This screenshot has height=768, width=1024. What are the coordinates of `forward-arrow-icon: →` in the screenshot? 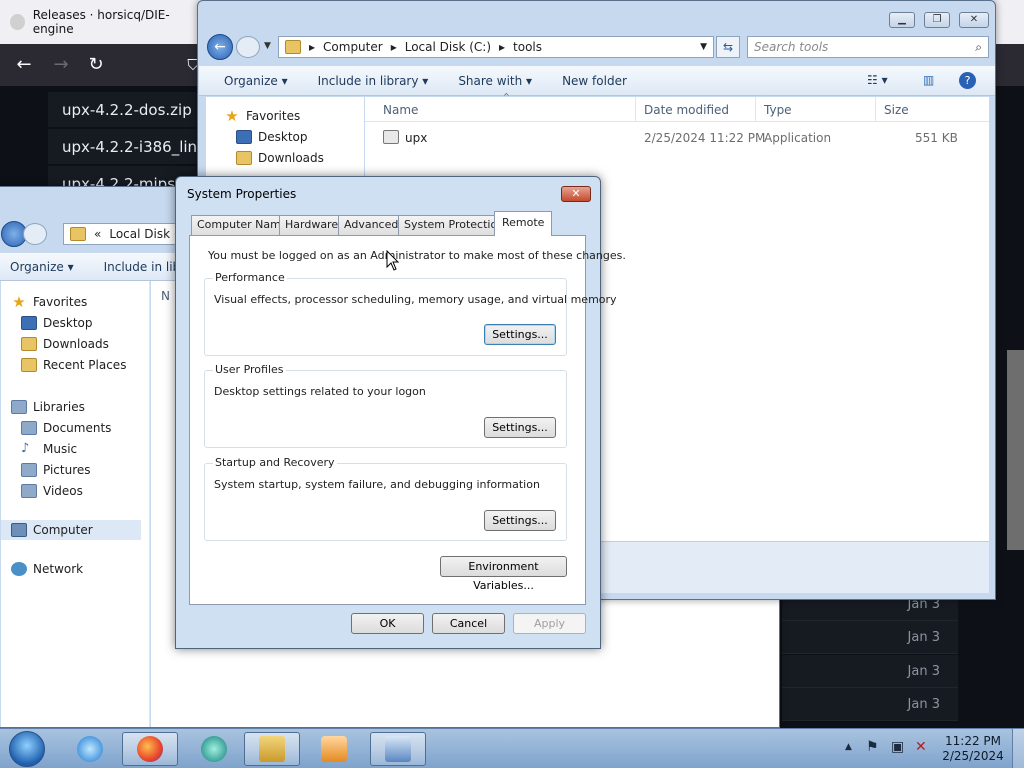 It's located at (61, 65).